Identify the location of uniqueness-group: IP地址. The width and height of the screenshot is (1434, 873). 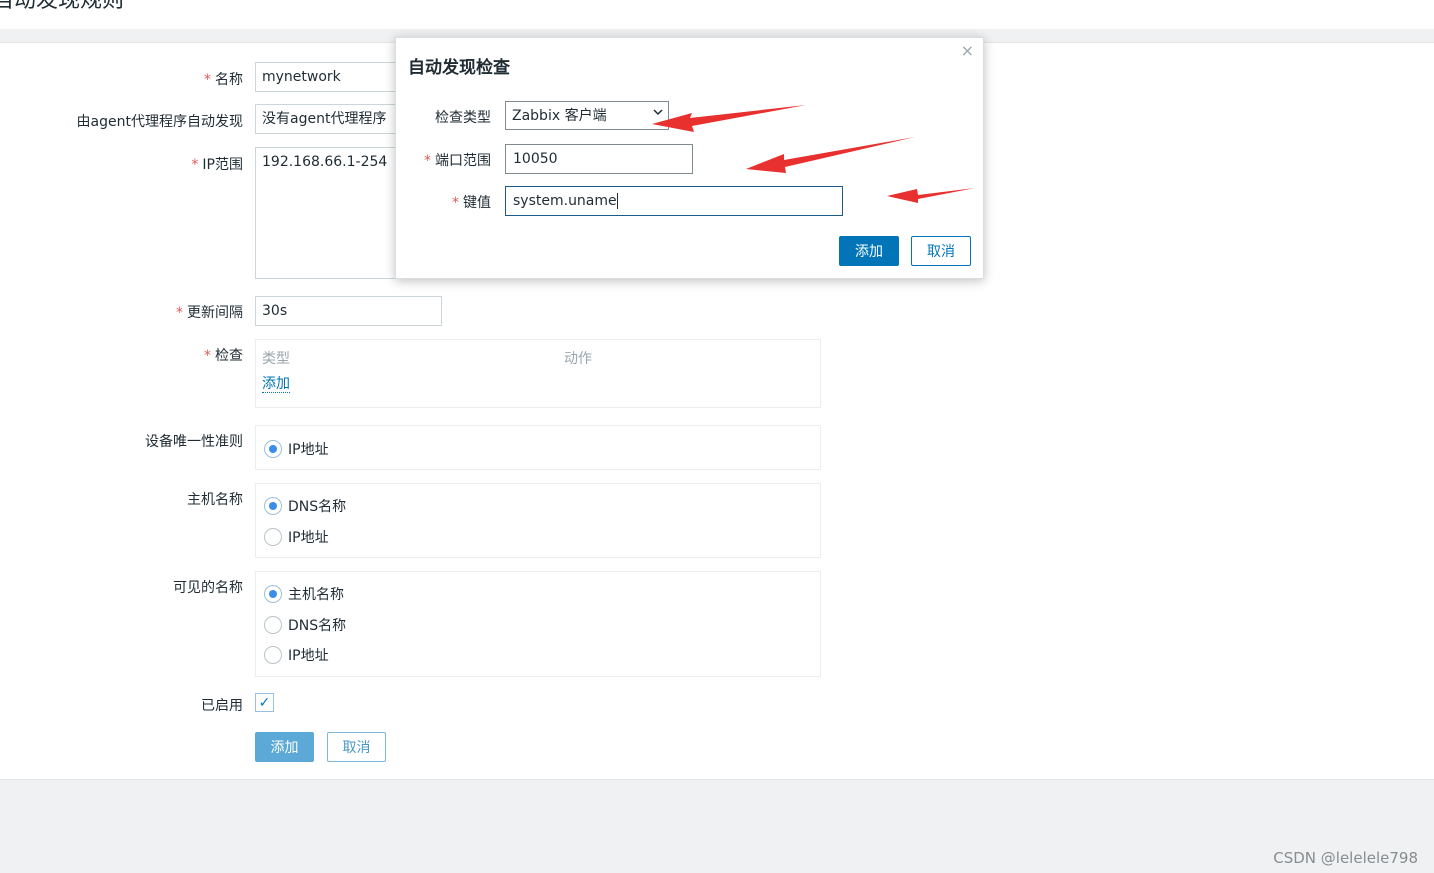
(538, 447).